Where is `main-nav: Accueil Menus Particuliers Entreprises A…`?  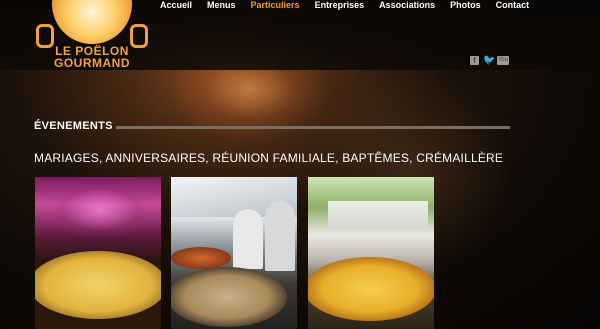 main-nav: Accueil Menus Particuliers Entreprises A… is located at coordinates (352, 6).